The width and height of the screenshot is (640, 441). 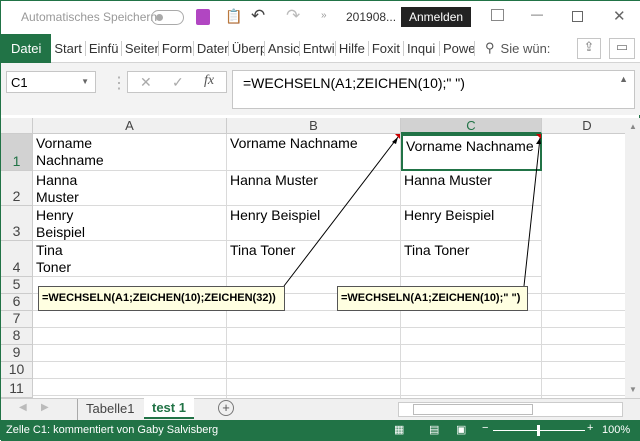 I want to click on sheet-tab-tabelle1: Tabelle1, so click(x=109, y=409).